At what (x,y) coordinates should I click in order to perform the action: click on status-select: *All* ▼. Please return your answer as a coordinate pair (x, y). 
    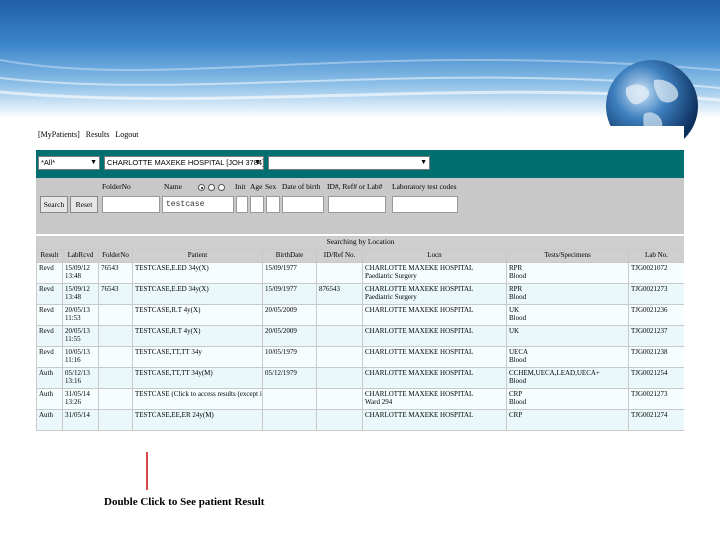
    Looking at the image, I should click on (69, 163).